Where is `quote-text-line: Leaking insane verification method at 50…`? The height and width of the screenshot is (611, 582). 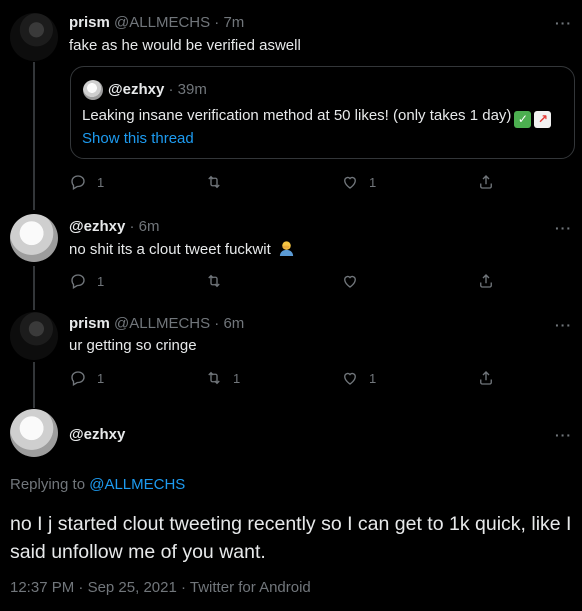
quote-text-line: Leaking insane verification method at 50… is located at coordinates (317, 117).